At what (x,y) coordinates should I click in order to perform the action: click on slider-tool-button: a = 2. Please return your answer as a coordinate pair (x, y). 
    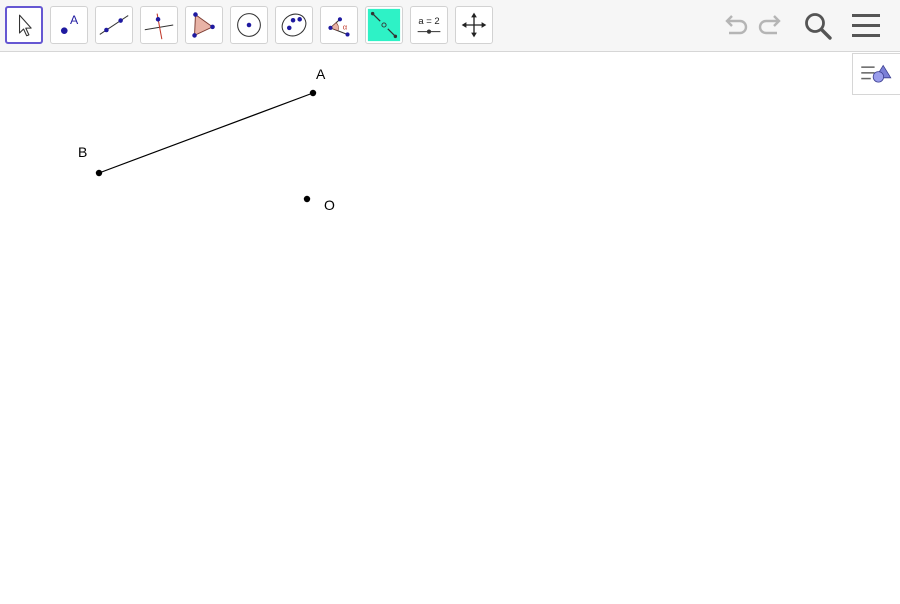
    Looking at the image, I should click on (429, 25).